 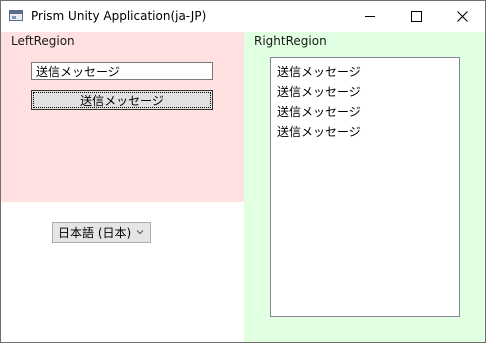 What do you see at coordinates (95, 233) in the screenshot?
I see `language-select-value: 日本語 (日本)` at bounding box center [95, 233].